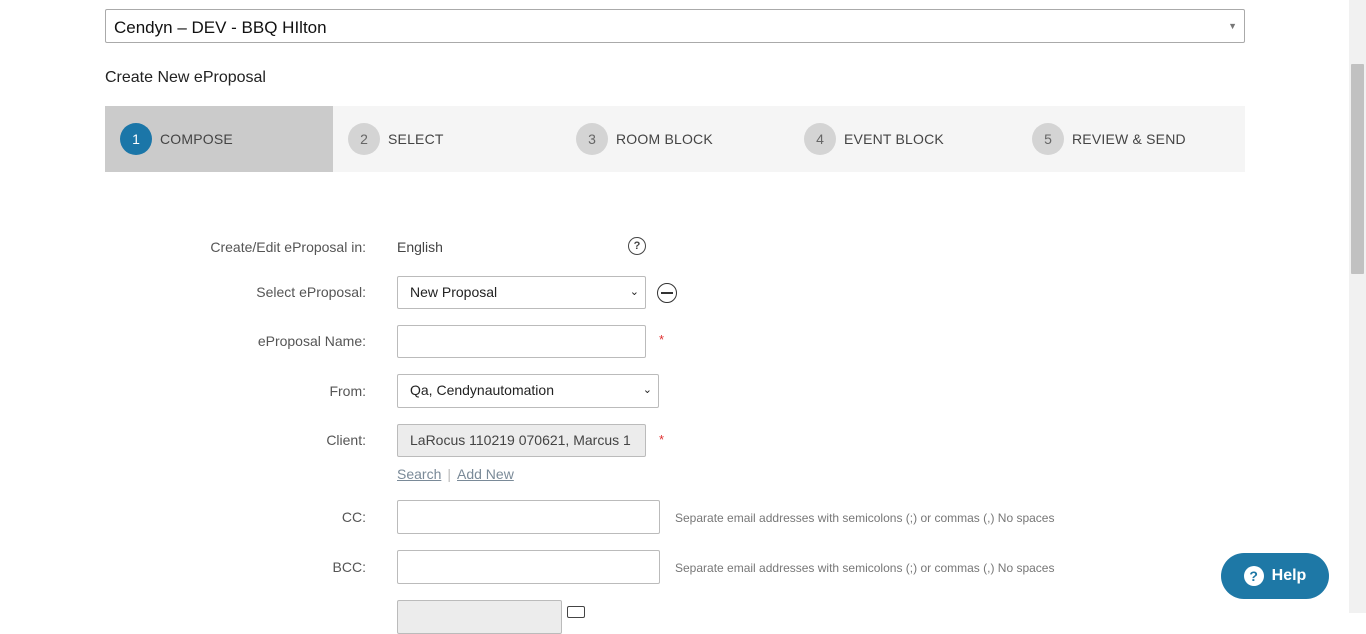 Image resolution: width=1366 pixels, height=634 pixels. What do you see at coordinates (521, 292) in the screenshot?
I see `select-eproposal-dropdown: New Proposal ⌄` at bounding box center [521, 292].